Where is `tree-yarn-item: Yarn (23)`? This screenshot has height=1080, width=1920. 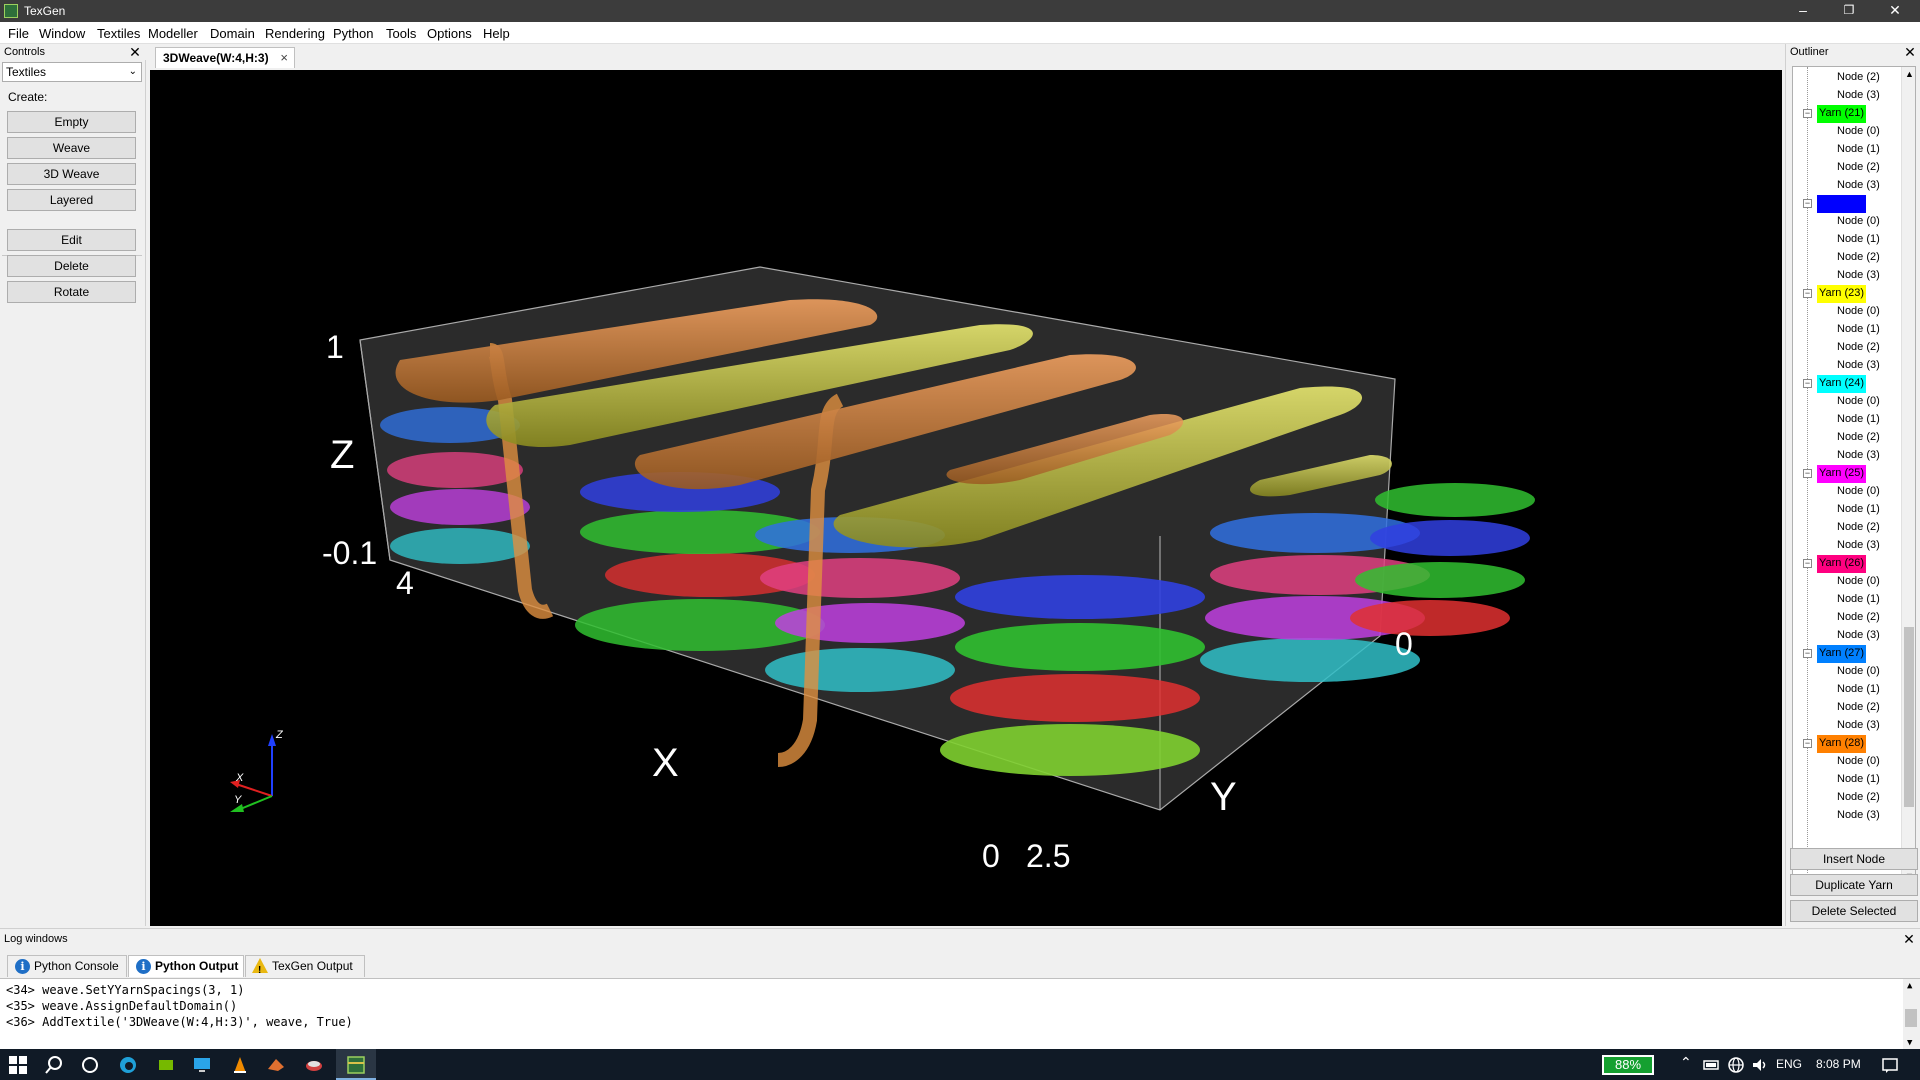 tree-yarn-item: Yarn (23) is located at coordinates (1842, 294).